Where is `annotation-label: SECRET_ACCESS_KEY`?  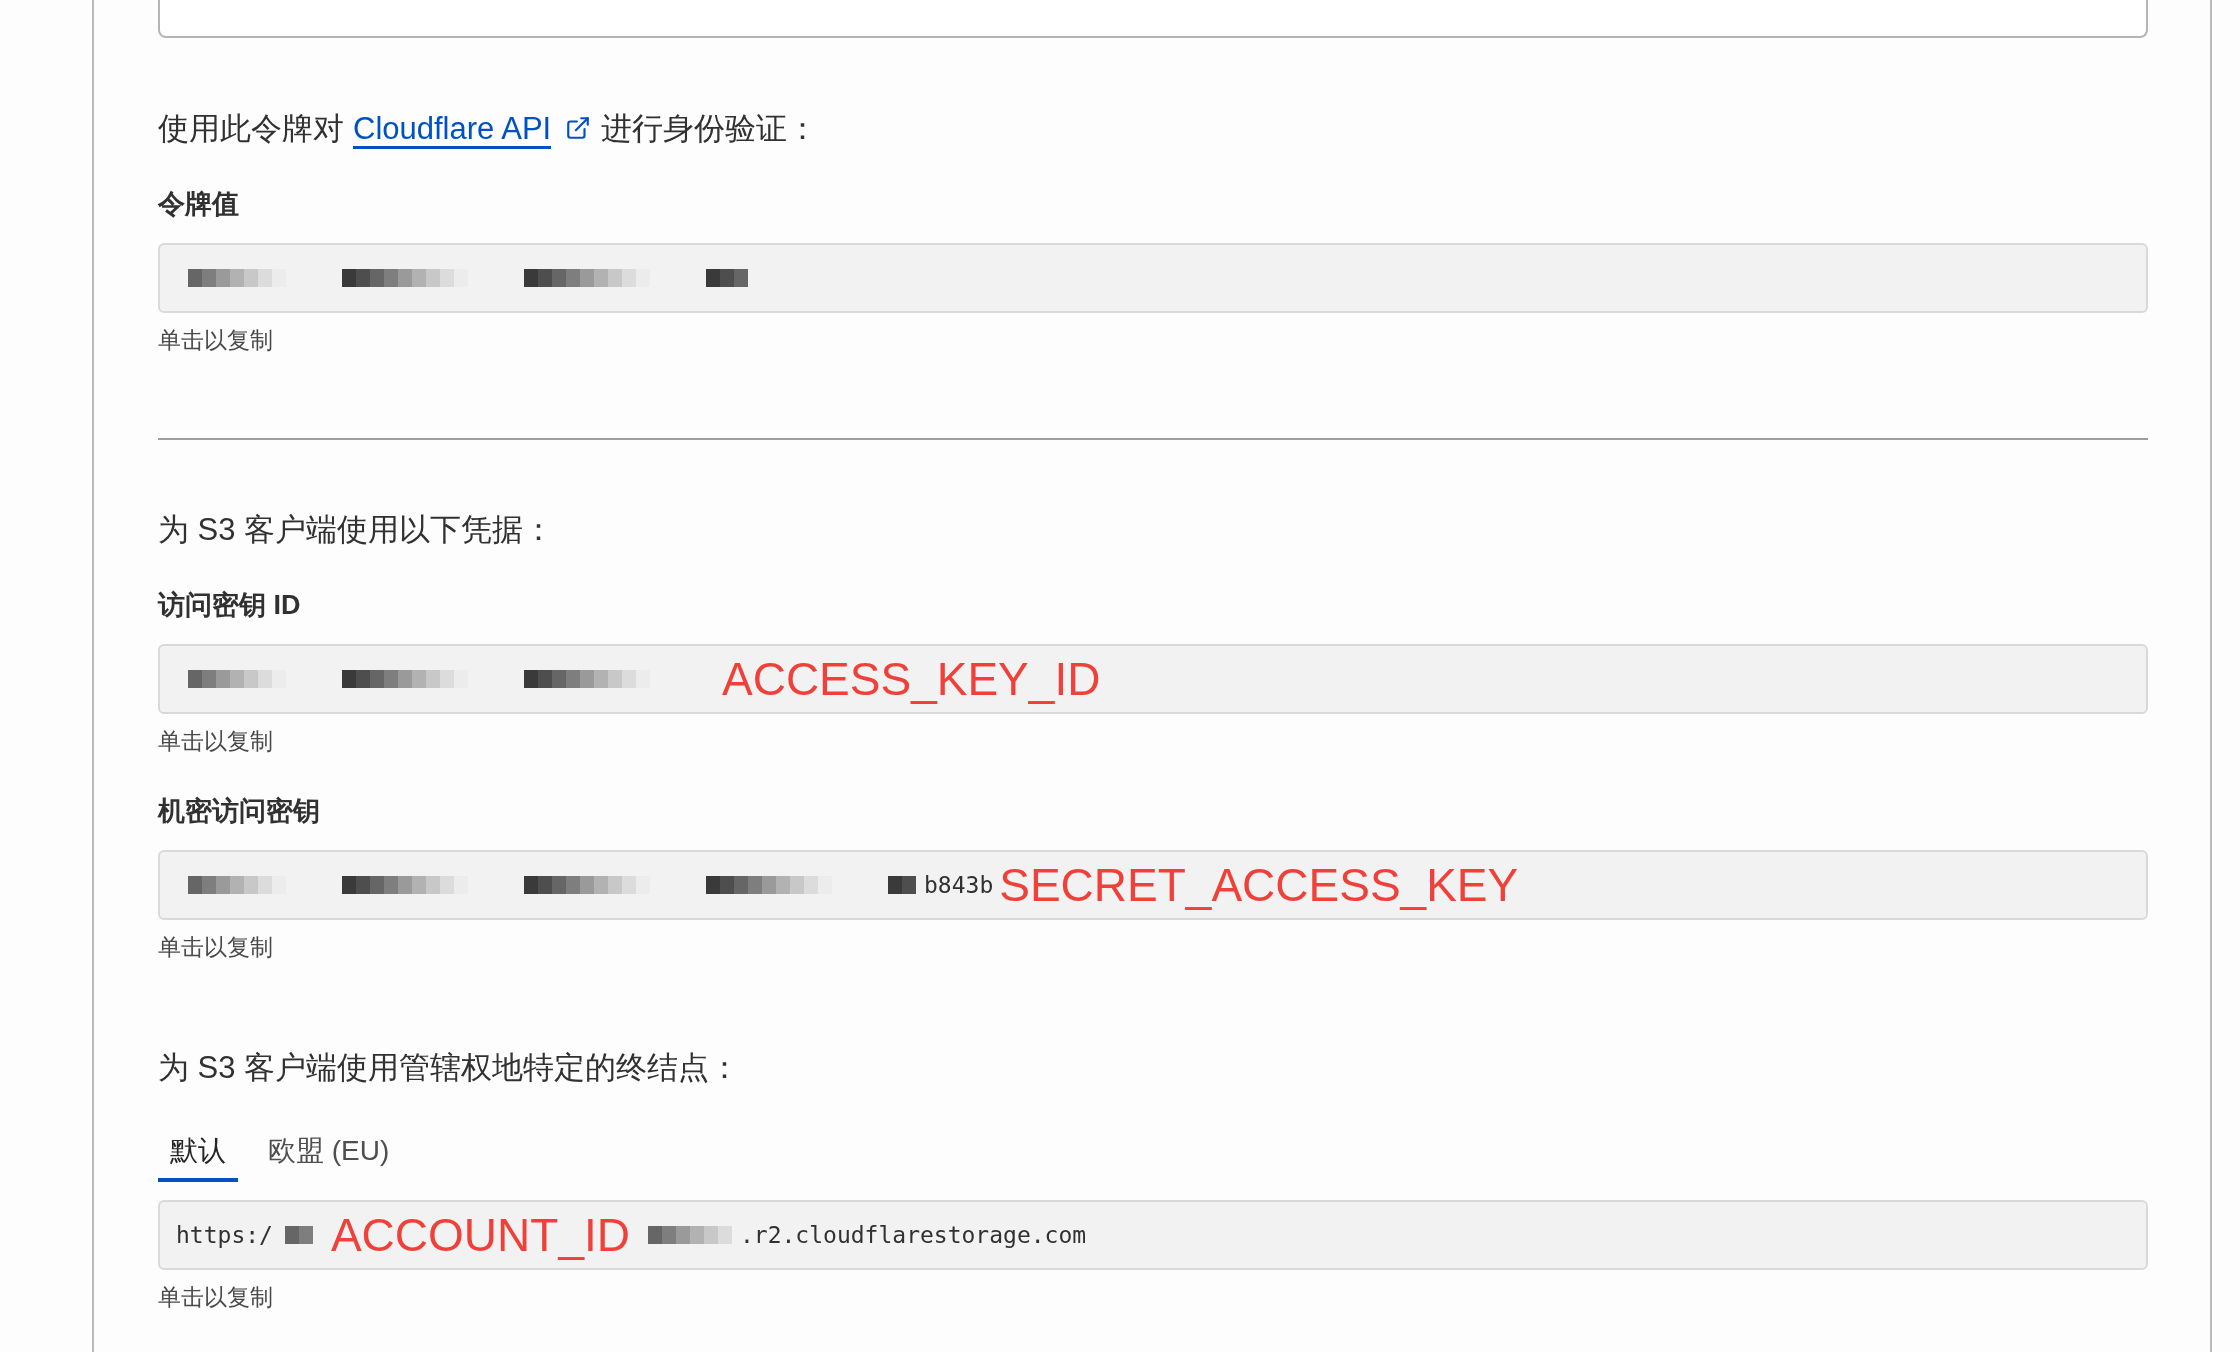 annotation-label: SECRET_ACCESS_KEY is located at coordinates (1259, 885).